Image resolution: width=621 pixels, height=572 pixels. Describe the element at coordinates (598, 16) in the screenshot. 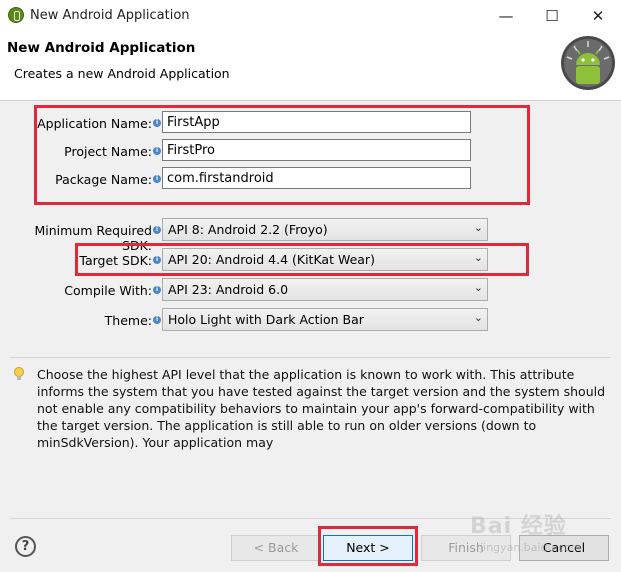

I see `close-button: ✕` at that location.